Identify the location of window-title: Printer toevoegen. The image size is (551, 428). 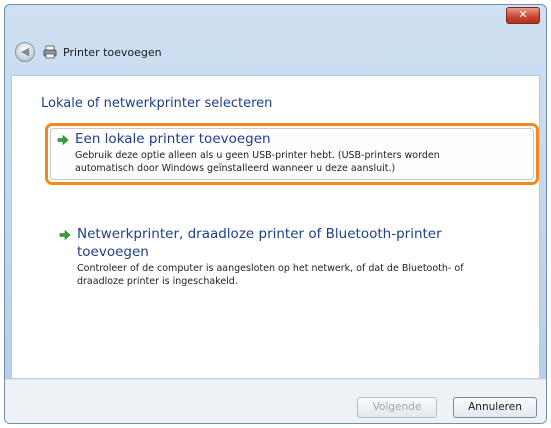
(112, 52).